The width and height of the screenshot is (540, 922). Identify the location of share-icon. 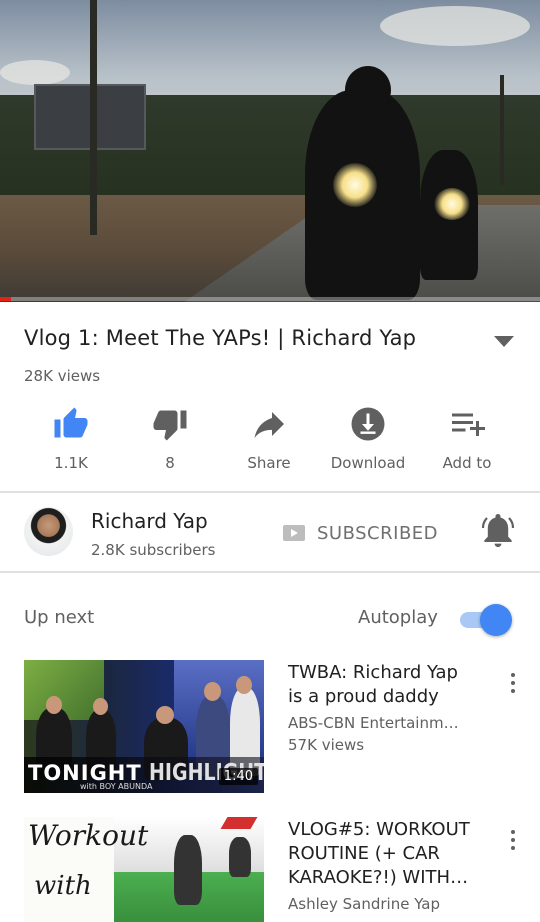
(269, 425).